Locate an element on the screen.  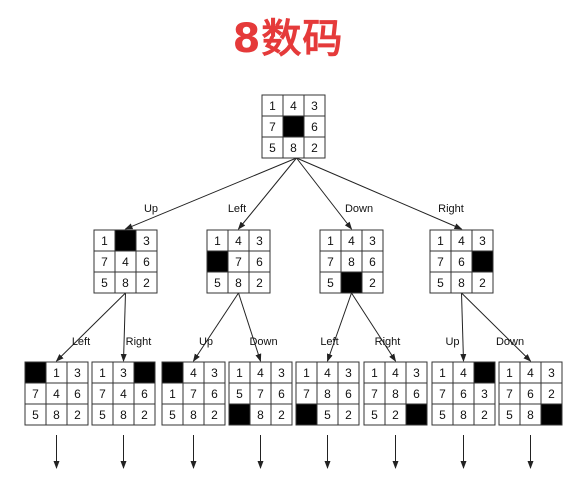
board-level2-3-1: 1 4 3 7 8 65 2 is located at coordinates (327, 393).